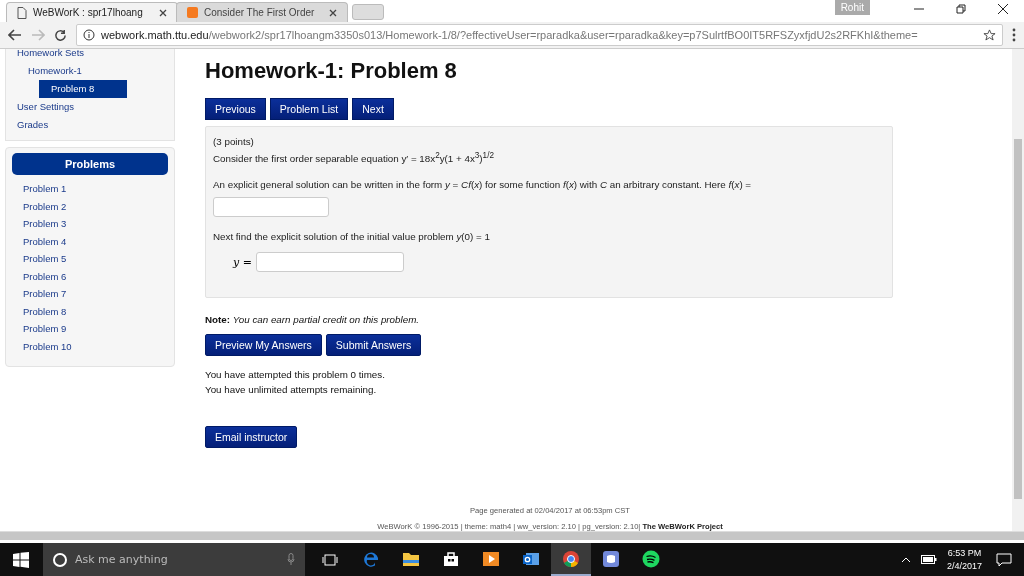  I want to click on browser-tab: Consider The First Order, so click(262, 12).